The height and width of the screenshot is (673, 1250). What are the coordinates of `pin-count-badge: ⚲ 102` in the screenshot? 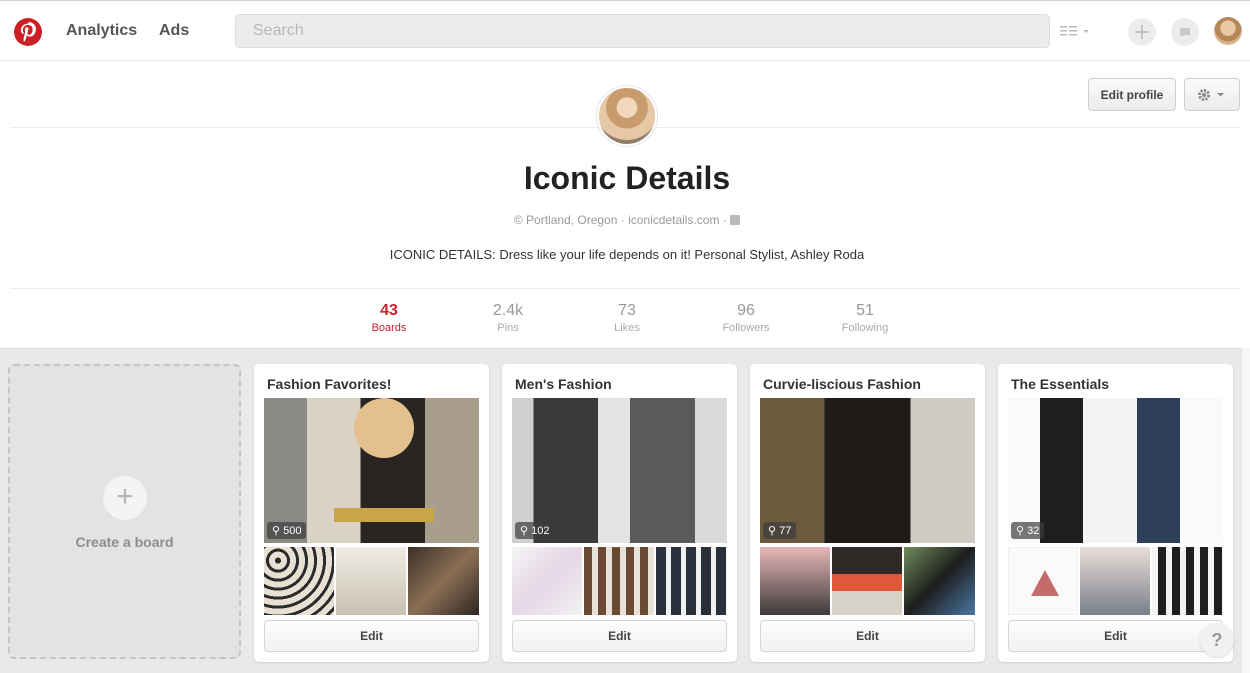 It's located at (535, 530).